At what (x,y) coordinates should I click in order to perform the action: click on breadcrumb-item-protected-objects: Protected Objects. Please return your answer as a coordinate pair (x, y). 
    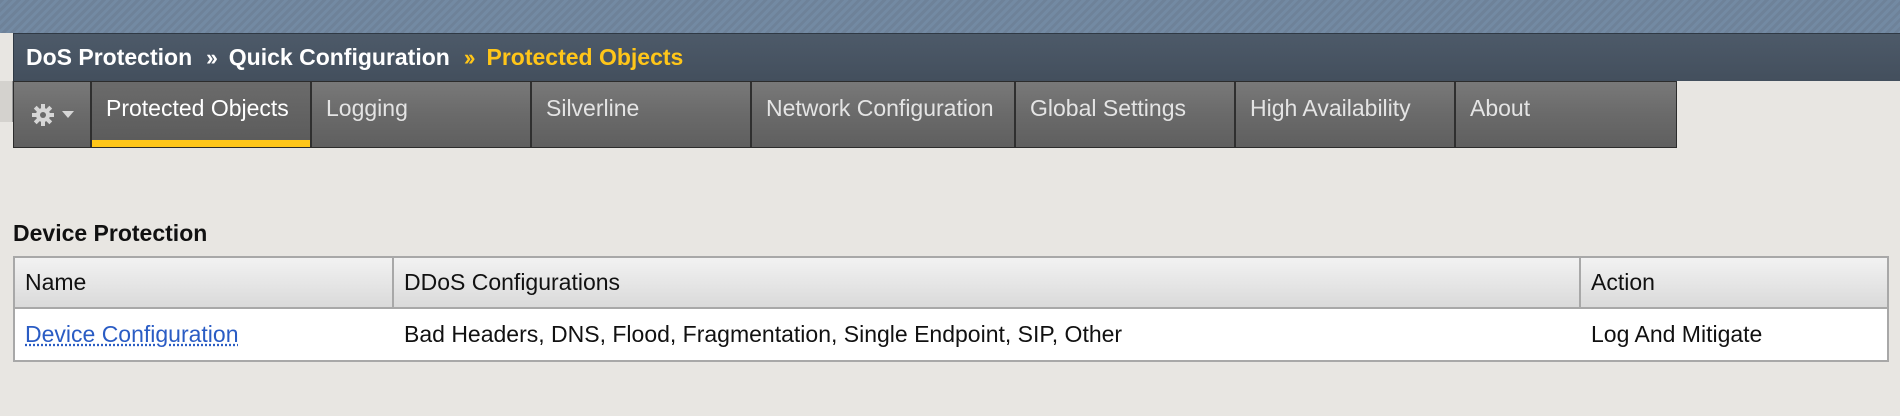
    Looking at the image, I should click on (585, 57).